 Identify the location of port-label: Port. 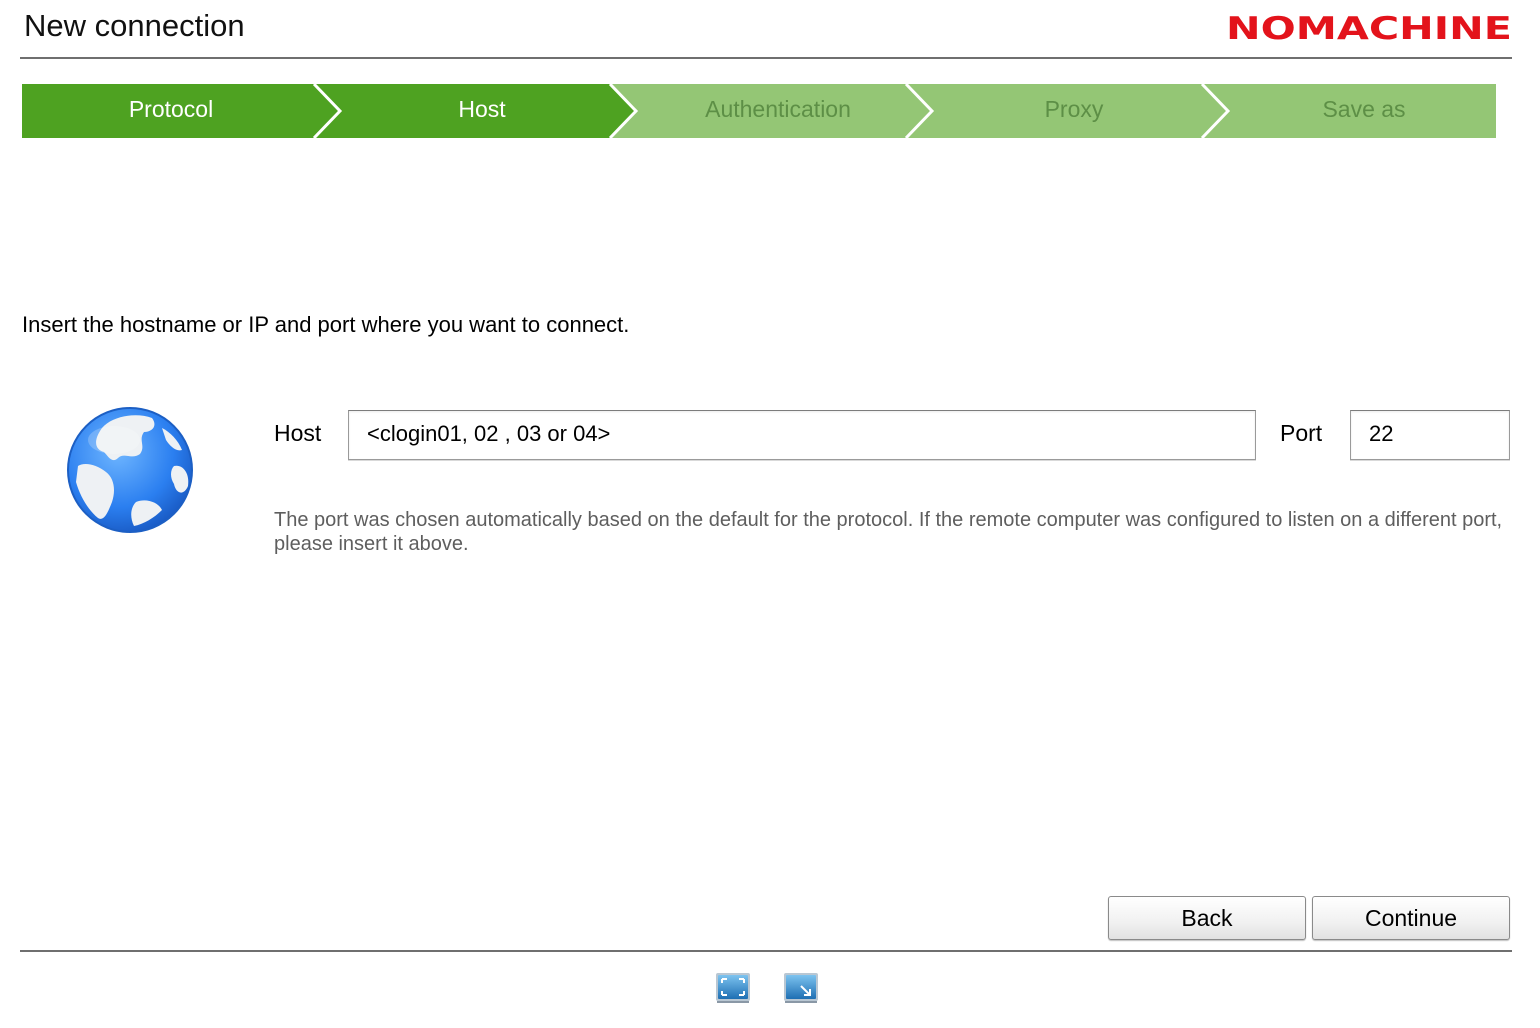
(1301, 433).